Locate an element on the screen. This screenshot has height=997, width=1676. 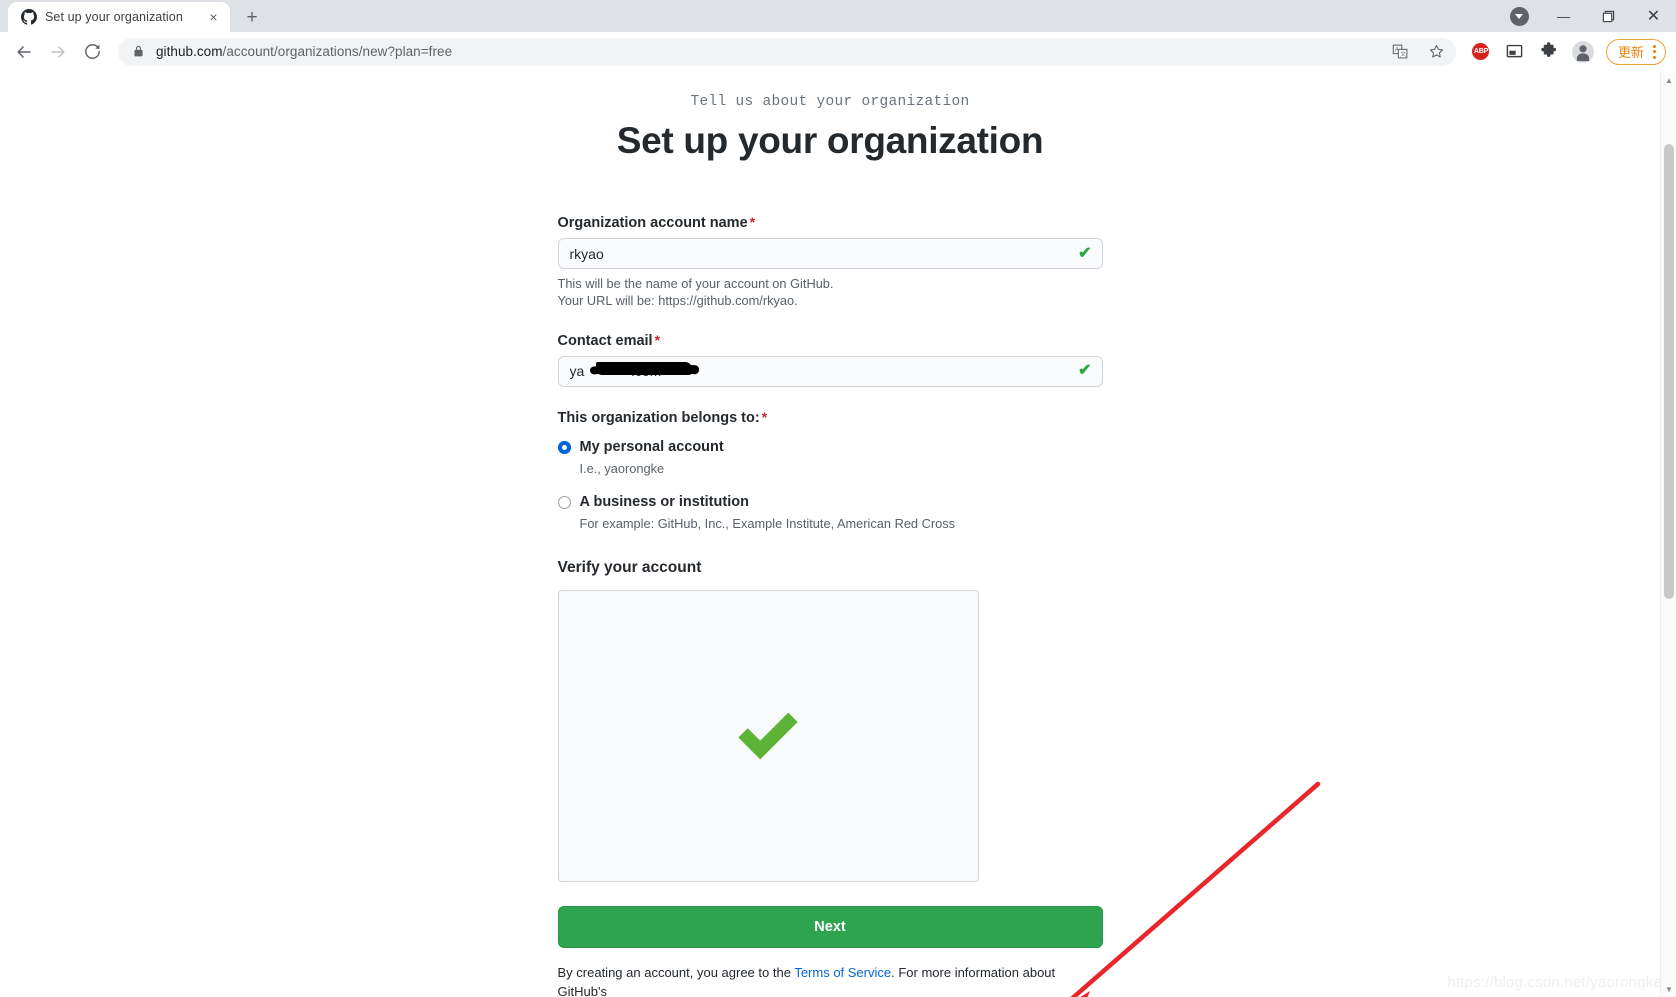
contact-email-input is located at coordinates (830, 371).